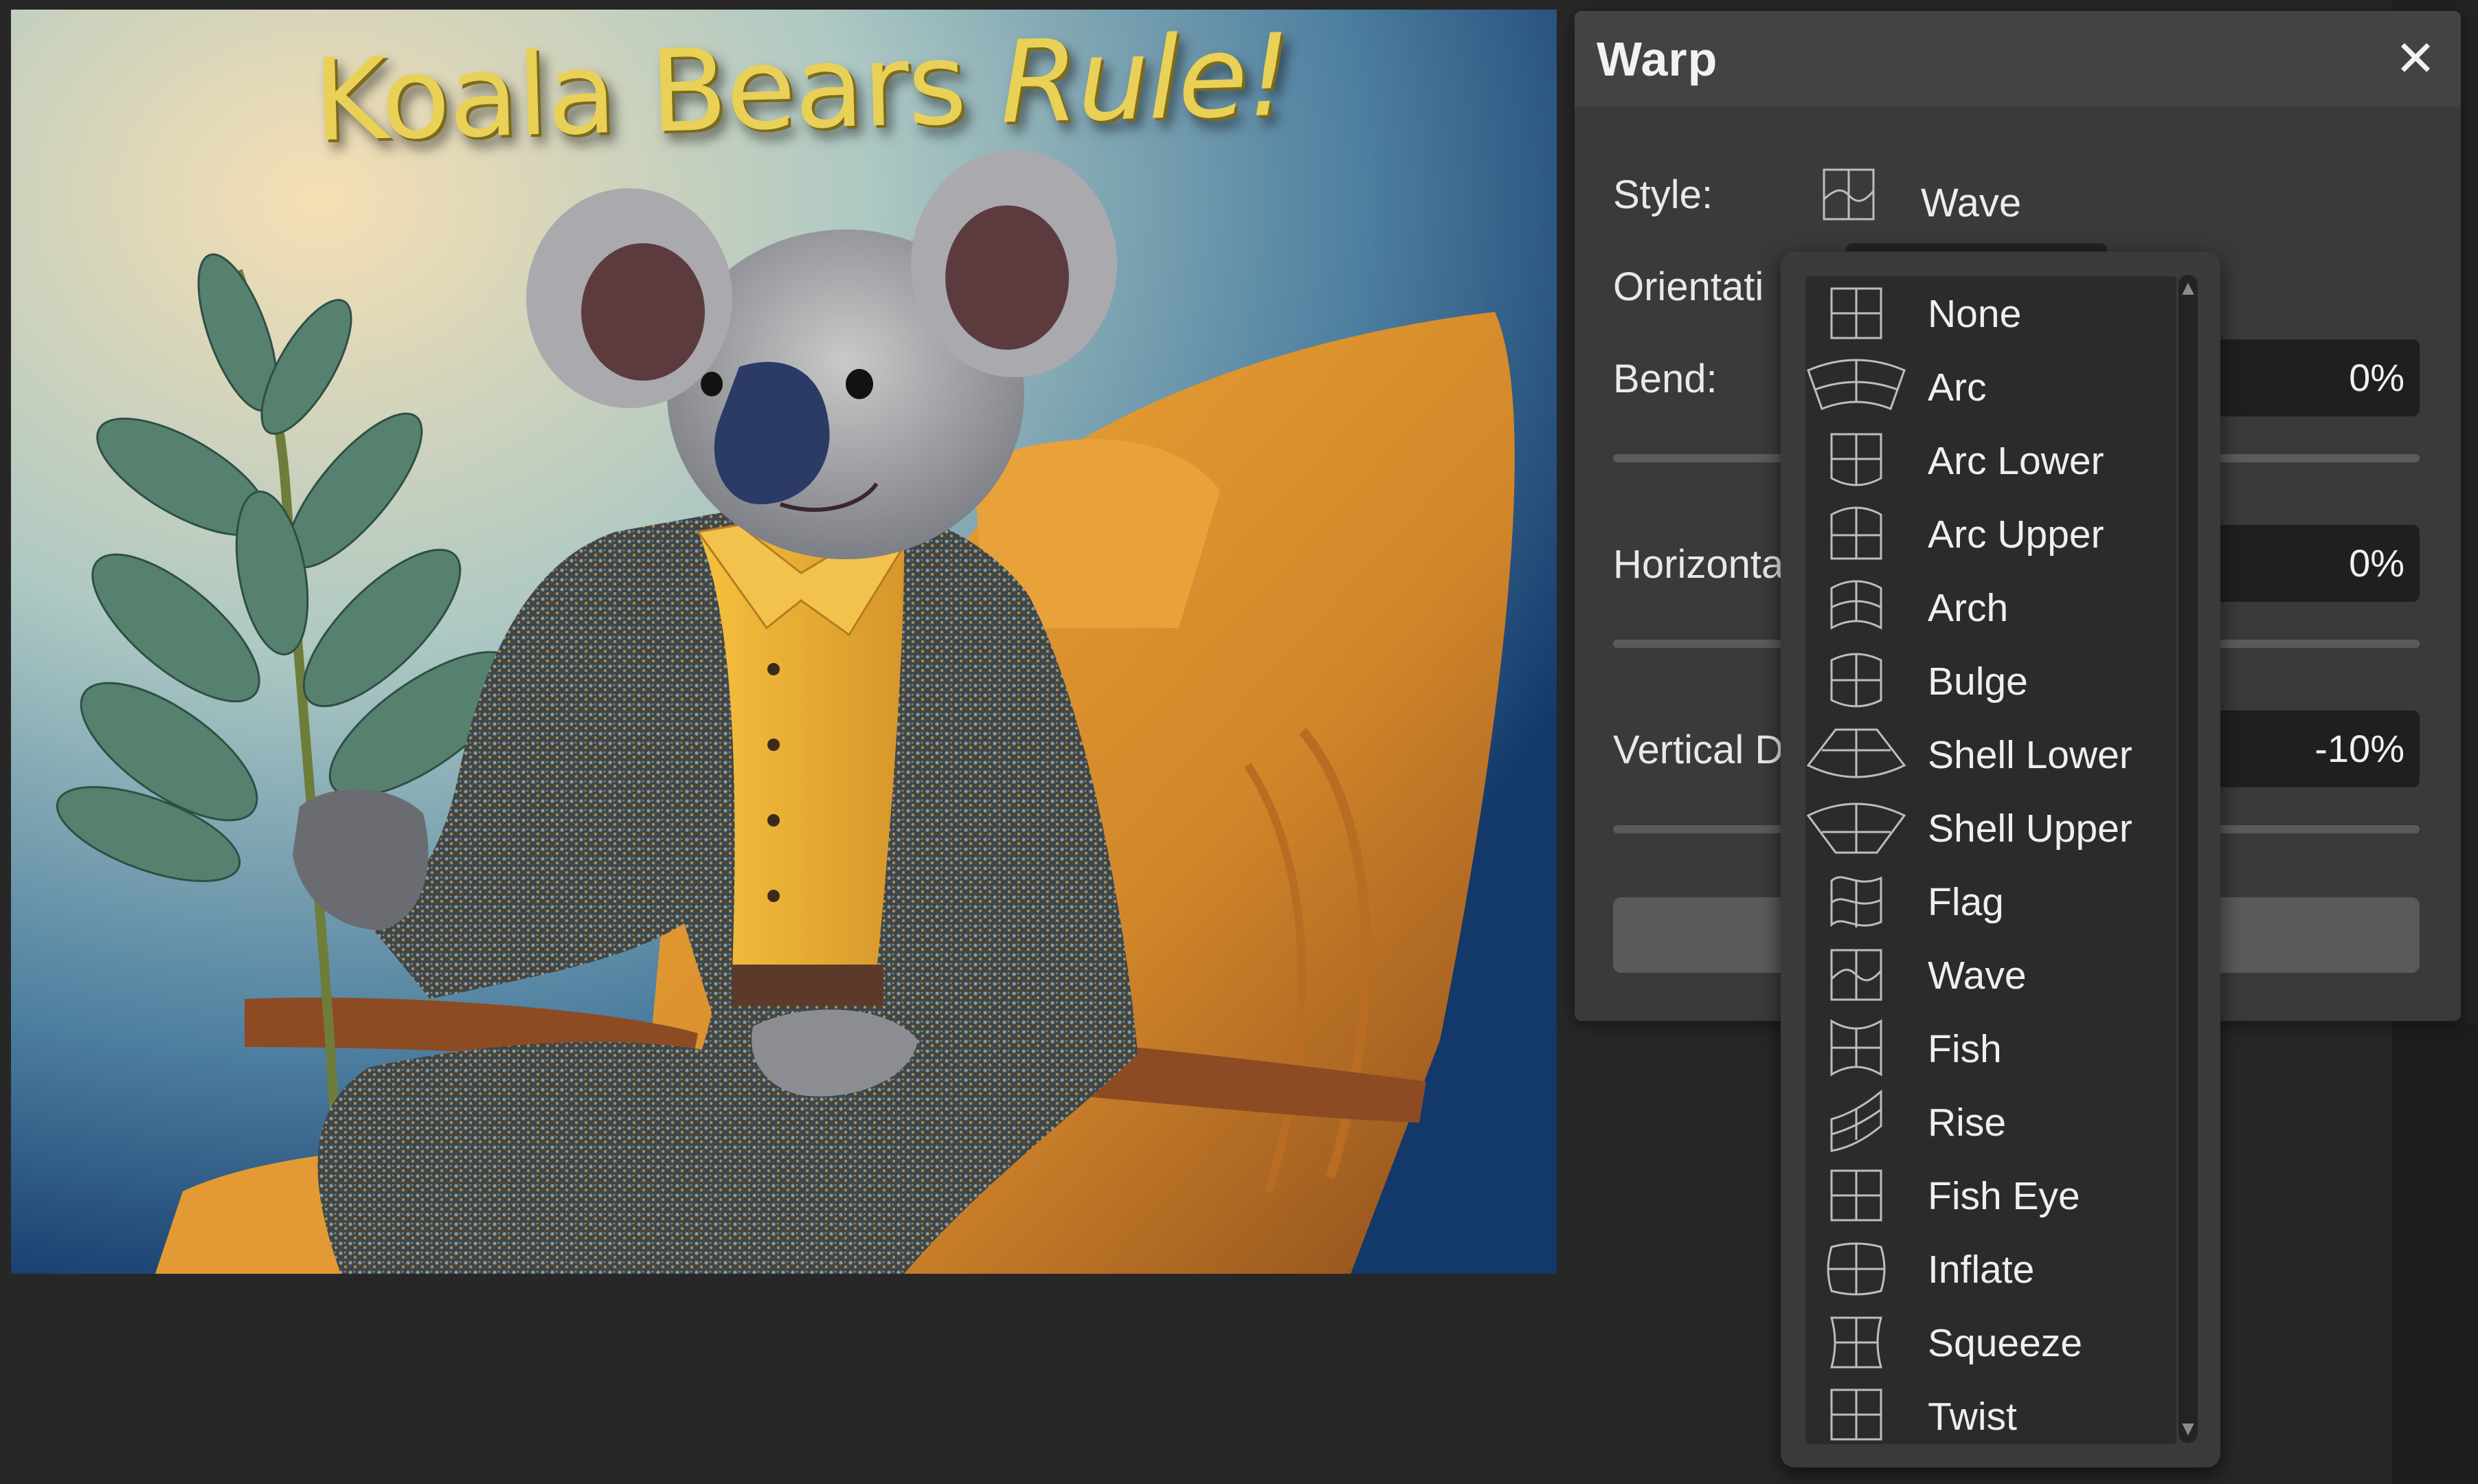  What do you see at coordinates (2030, 829) in the screenshot?
I see `warp-style-option-label: Shell Upper` at bounding box center [2030, 829].